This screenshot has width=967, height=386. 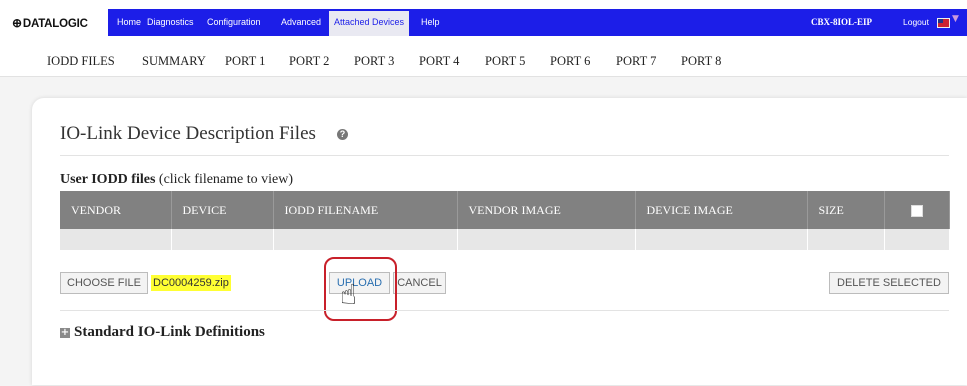 I want to click on nav-advanced: Advanced, so click(x=301, y=22).